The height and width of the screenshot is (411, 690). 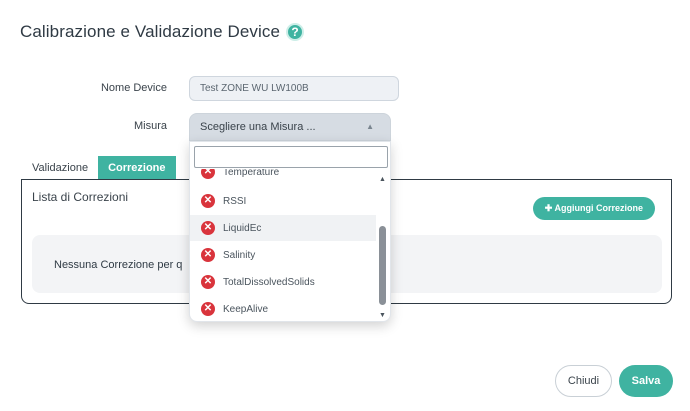 What do you see at coordinates (283, 177) in the screenshot?
I see `dropdown-option: ✕ Temperature` at bounding box center [283, 177].